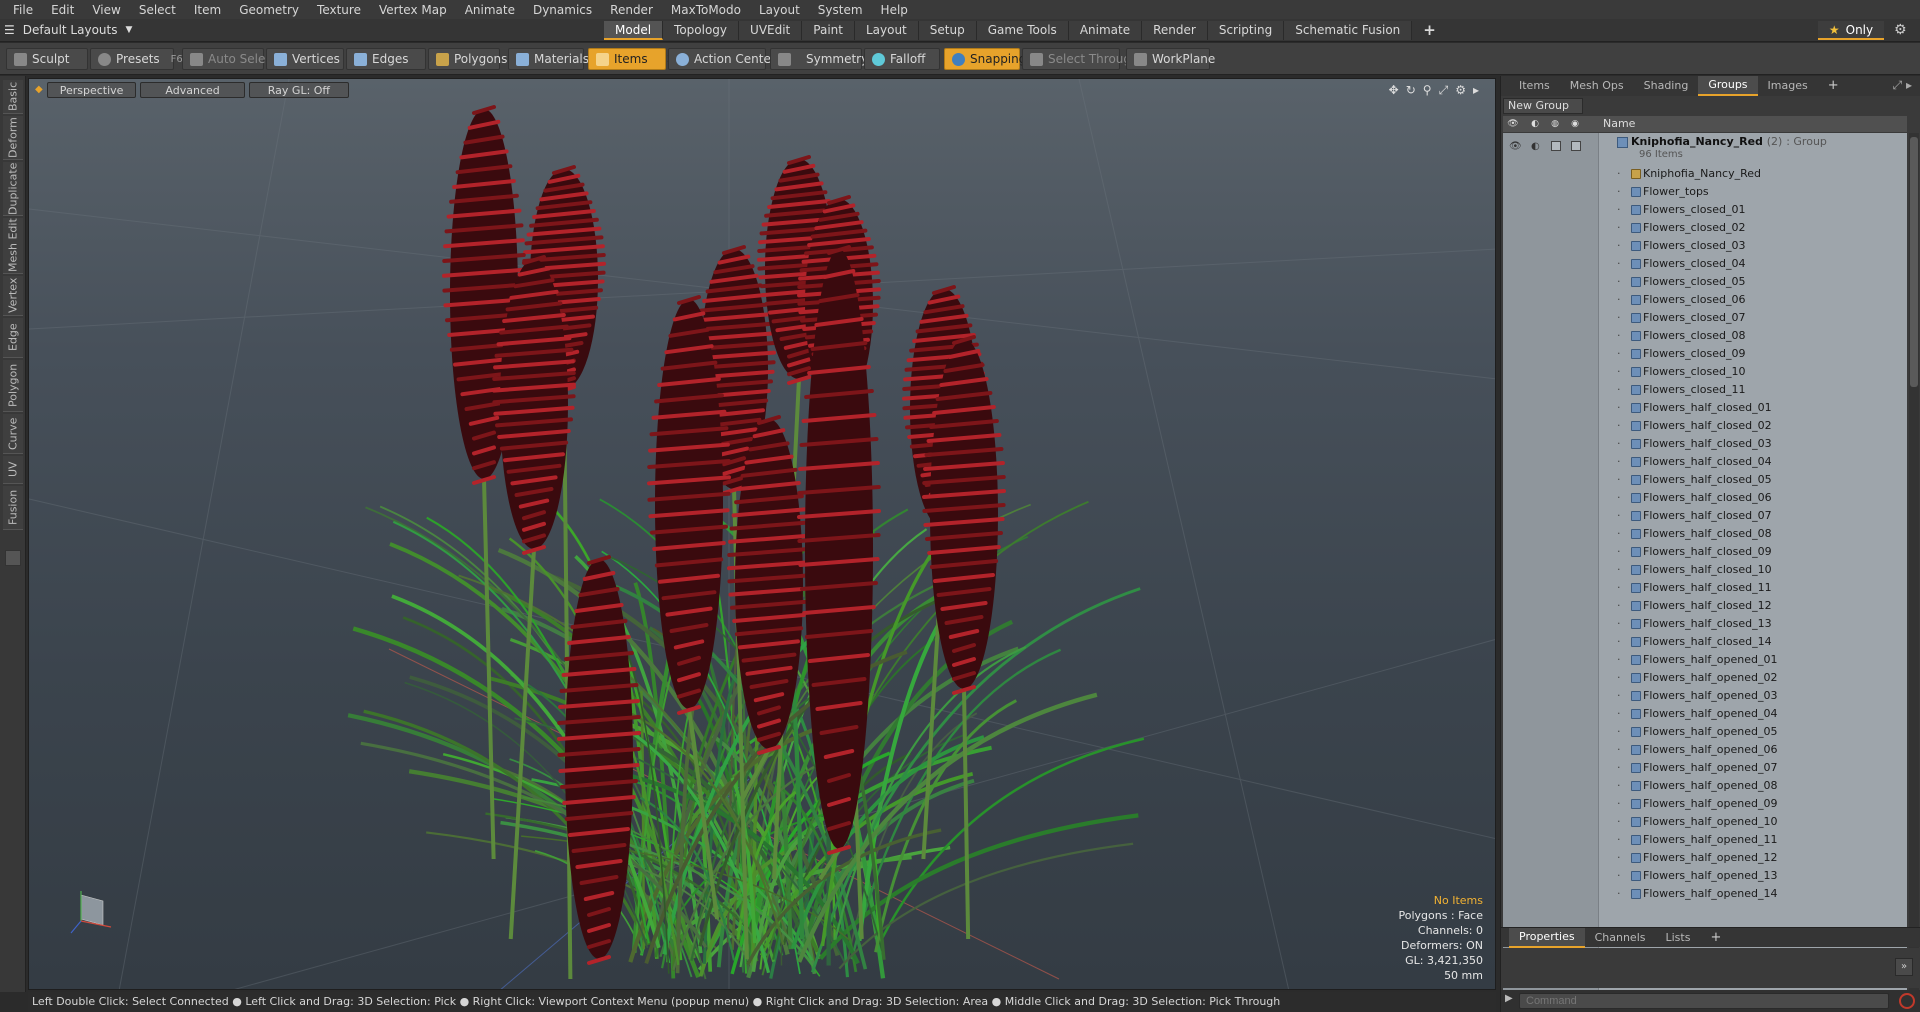 This screenshot has height=1012, width=1920. Describe the element at coordinates (1705, 462) in the screenshot. I see `list-item: · Flowers_half_closed_04` at that location.